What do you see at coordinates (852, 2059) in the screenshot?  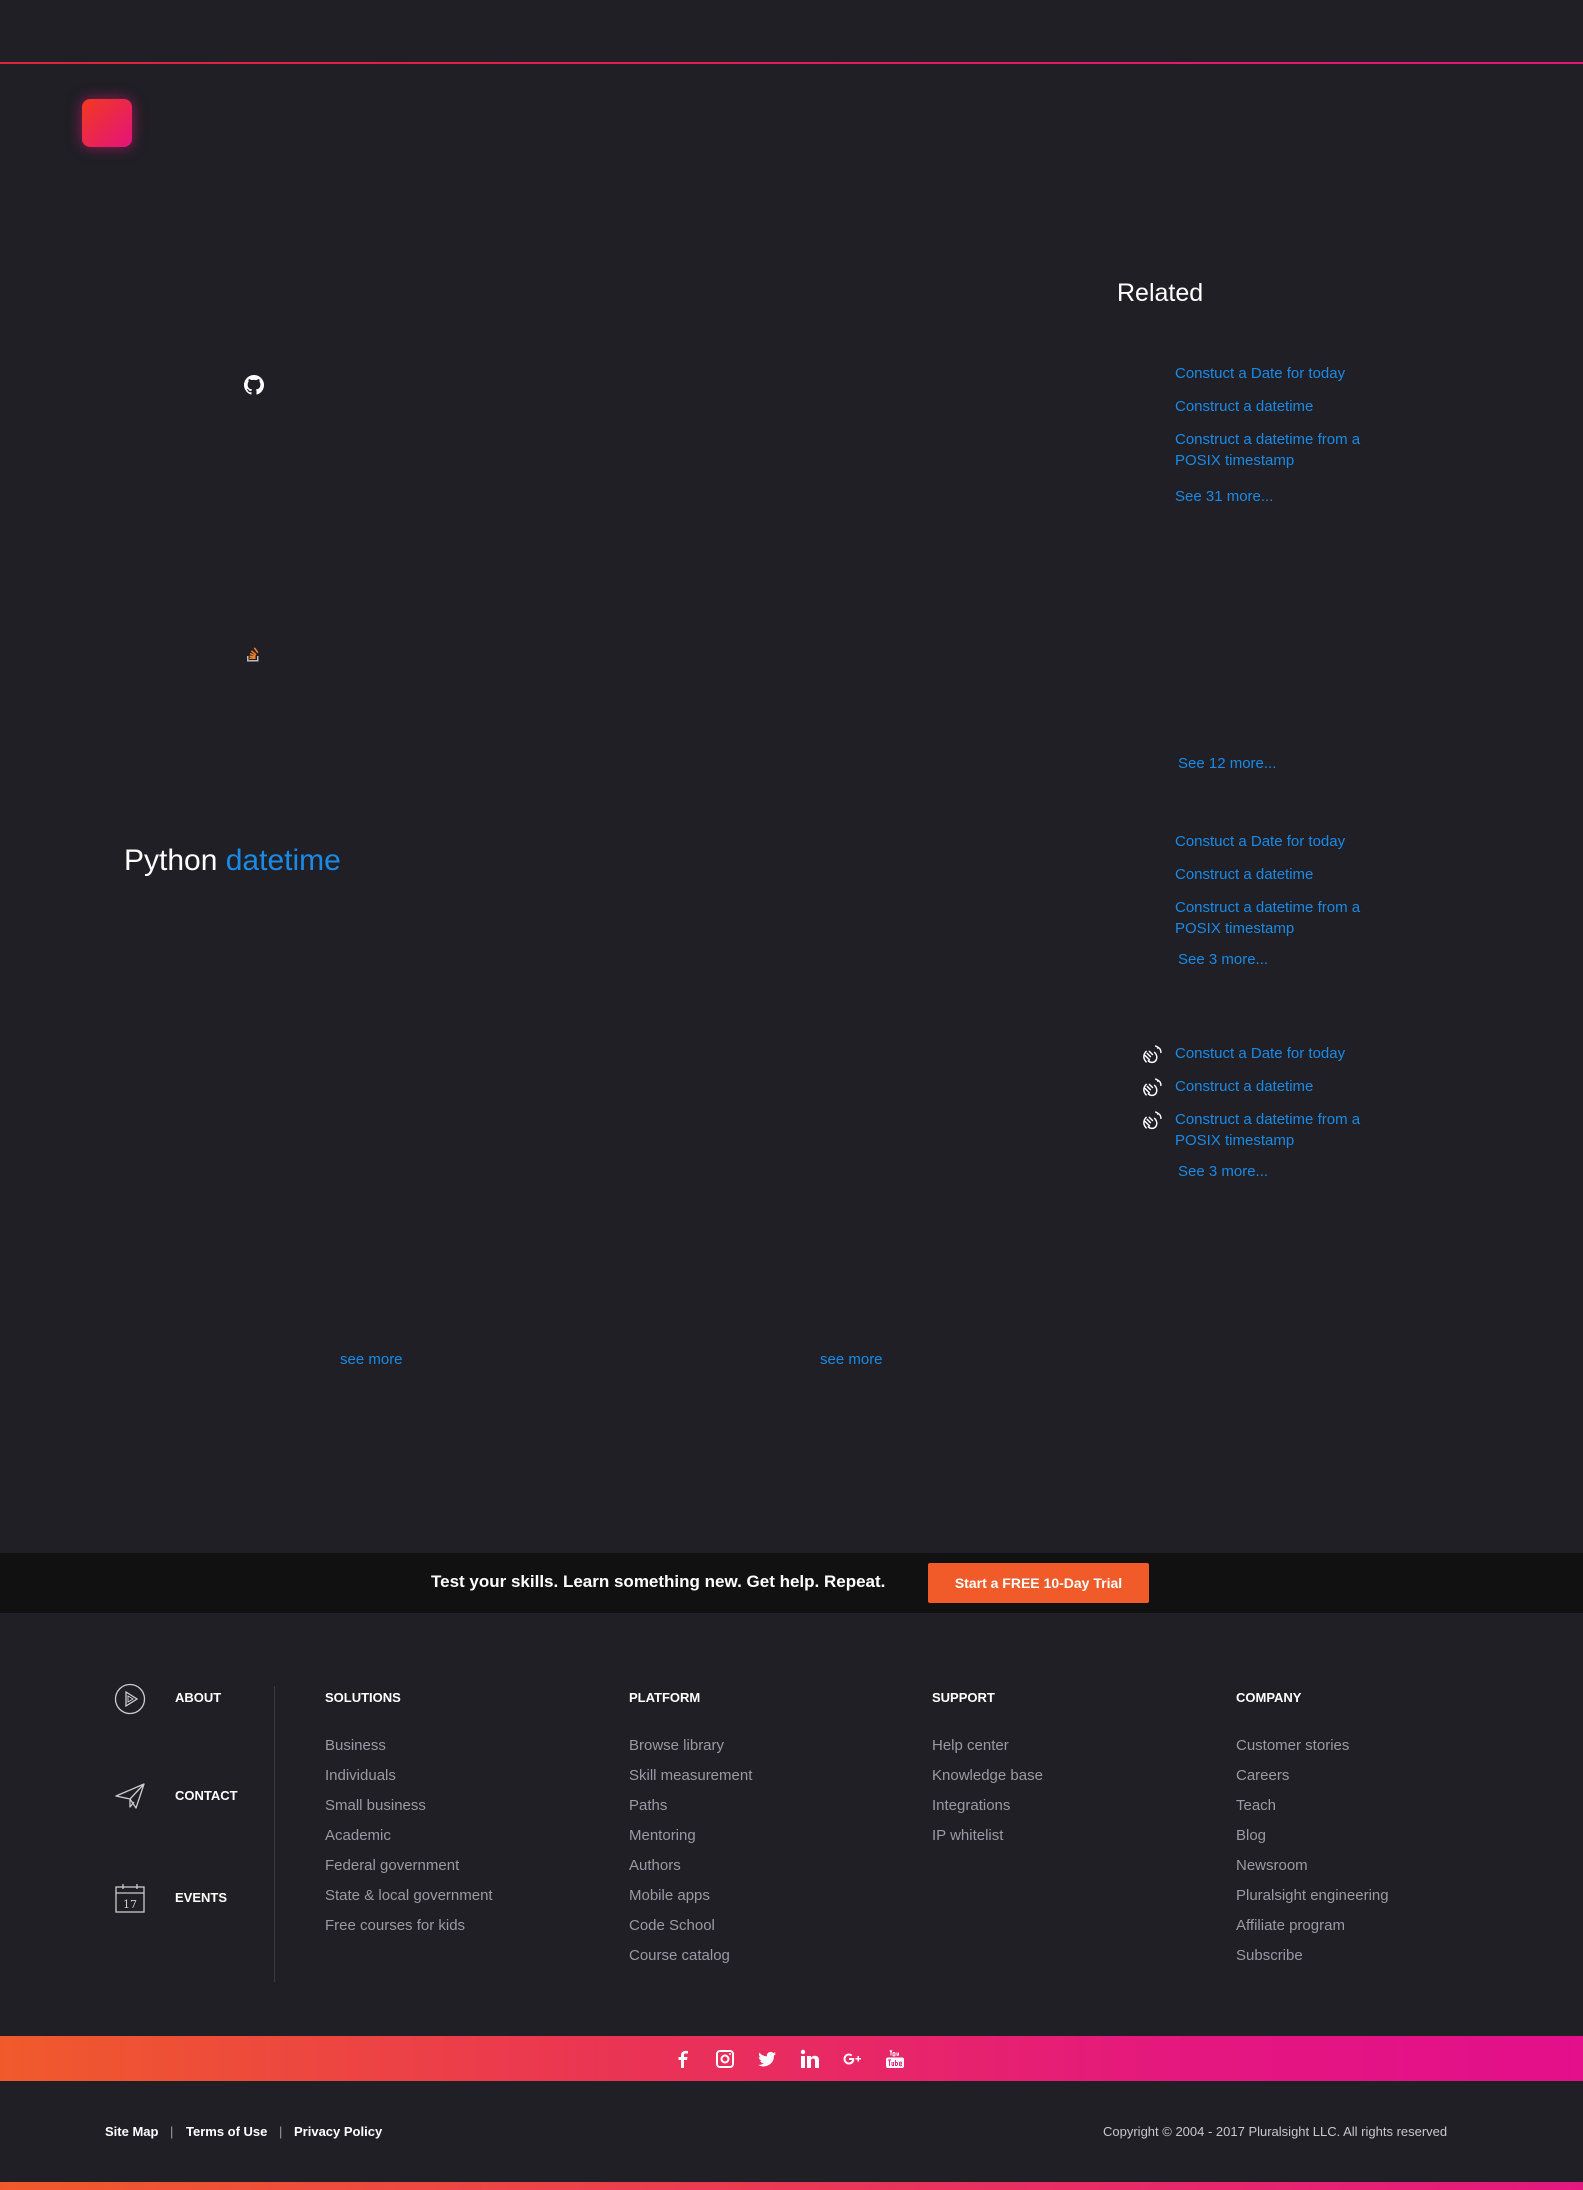 I see `google-plus-icon` at bounding box center [852, 2059].